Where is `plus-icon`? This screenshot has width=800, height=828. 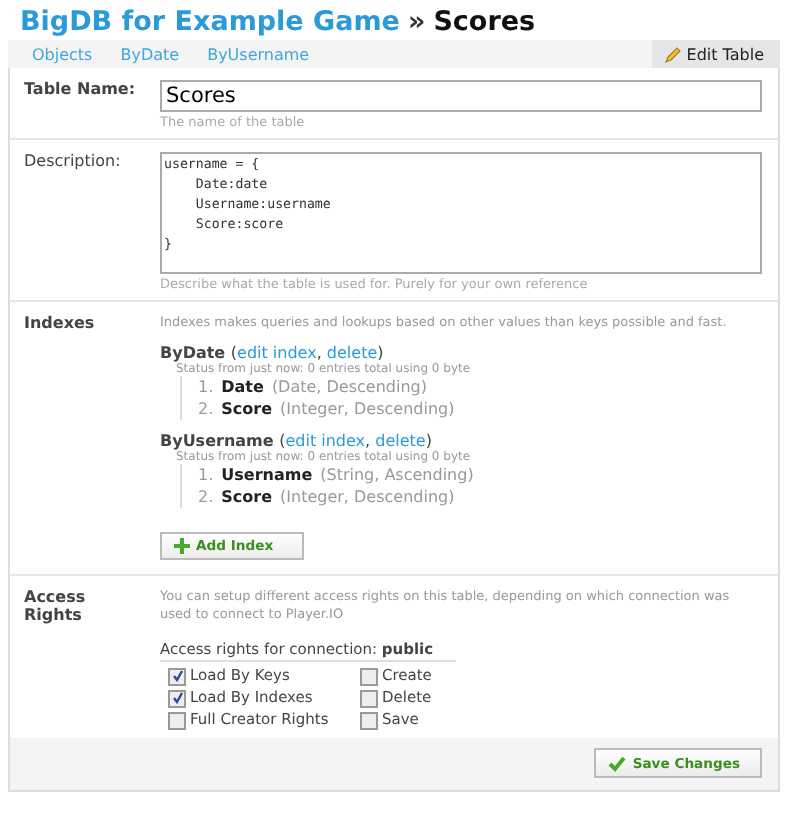 plus-icon is located at coordinates (182, 546).